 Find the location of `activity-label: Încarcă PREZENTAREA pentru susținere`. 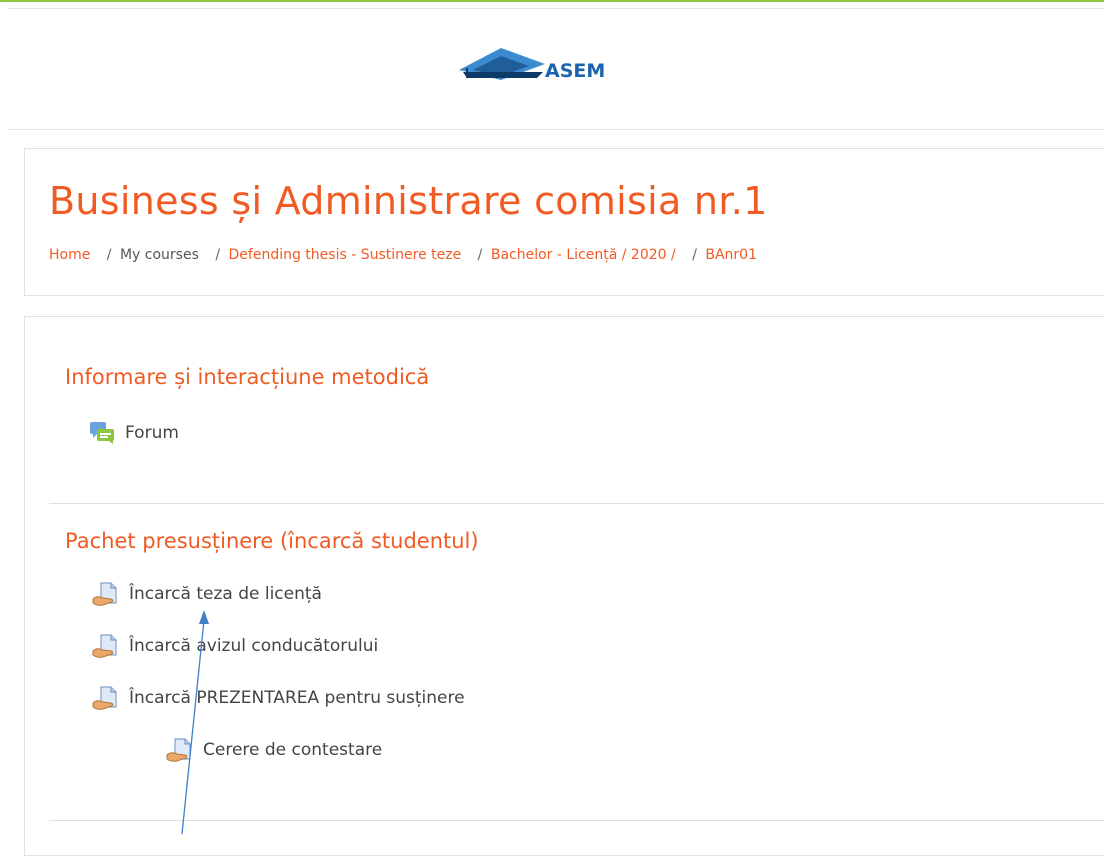

activity-label: Încarcă PREZENTAREA pentru susținere is located at coordinates (297, 698).